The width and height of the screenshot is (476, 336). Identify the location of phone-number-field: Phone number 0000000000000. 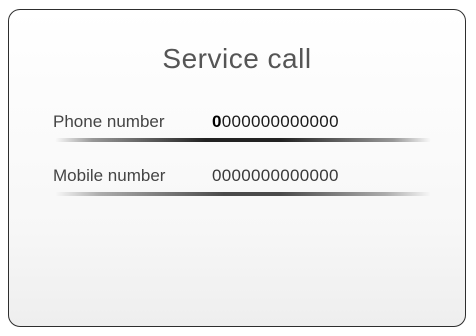
(243, 128).